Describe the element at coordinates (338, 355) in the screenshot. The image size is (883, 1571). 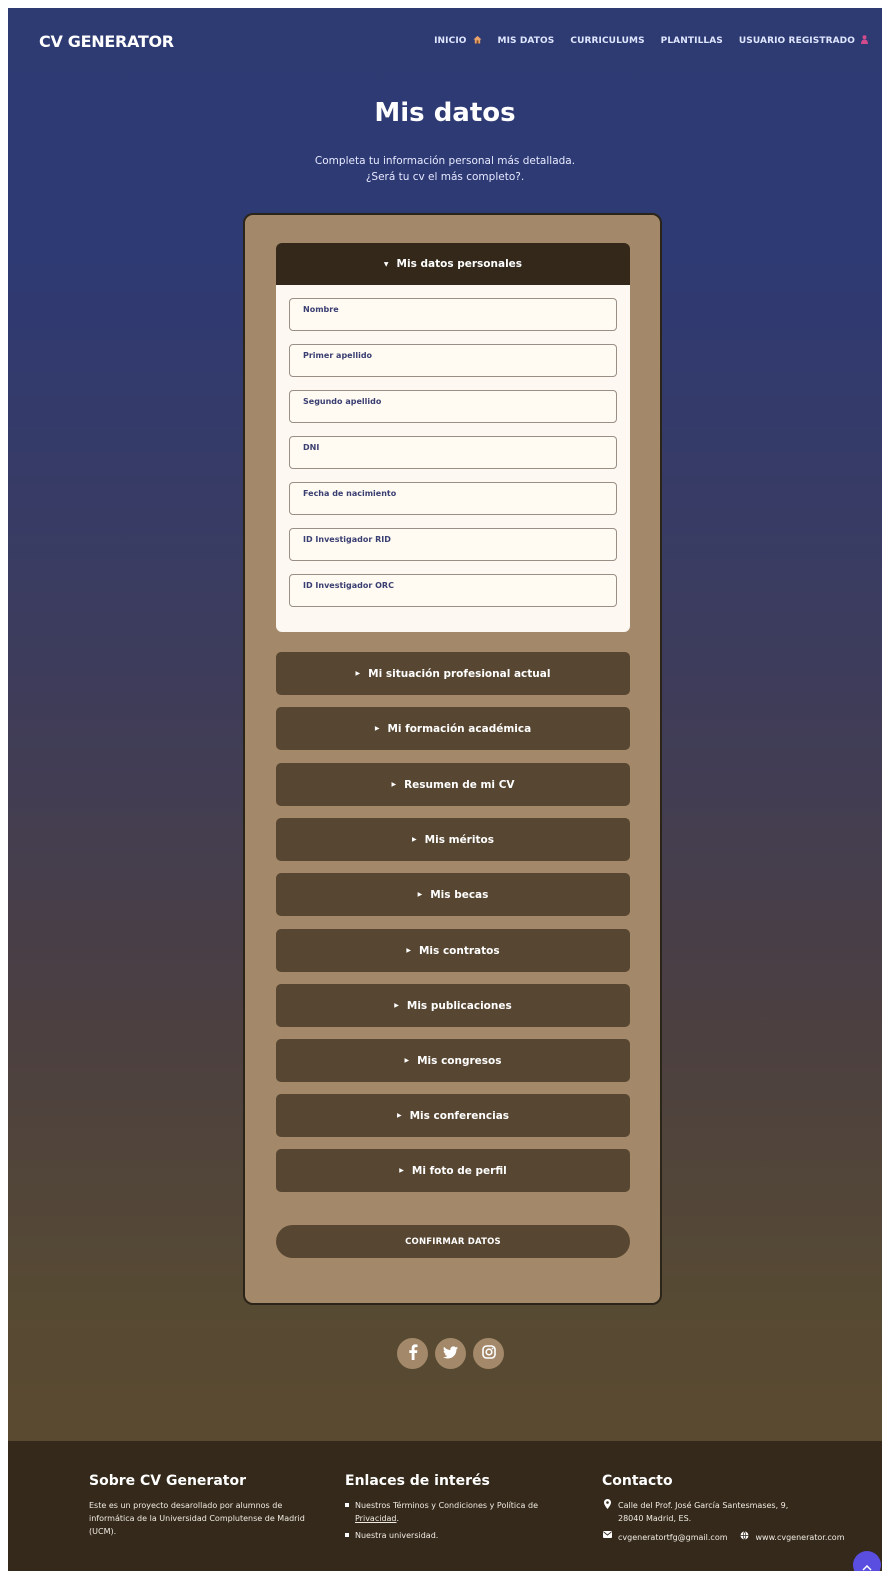
I see `field-label: Primer apellido` at that location.